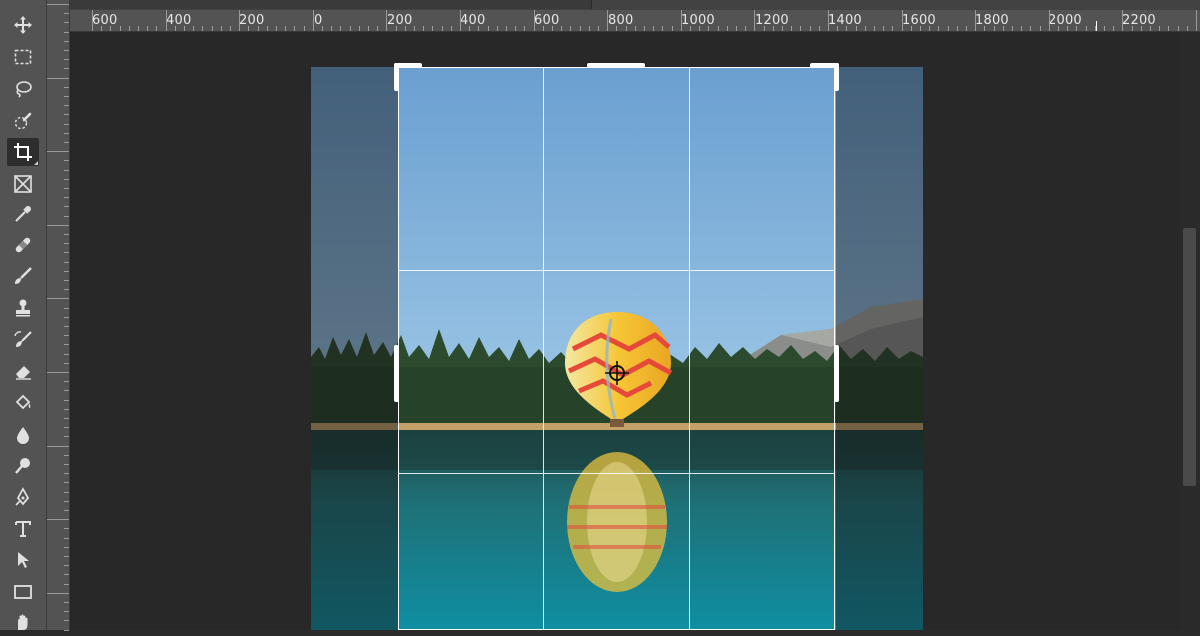 This screenshot has width=1200, height=636. I want to click on document-tab, so click(319, 4).